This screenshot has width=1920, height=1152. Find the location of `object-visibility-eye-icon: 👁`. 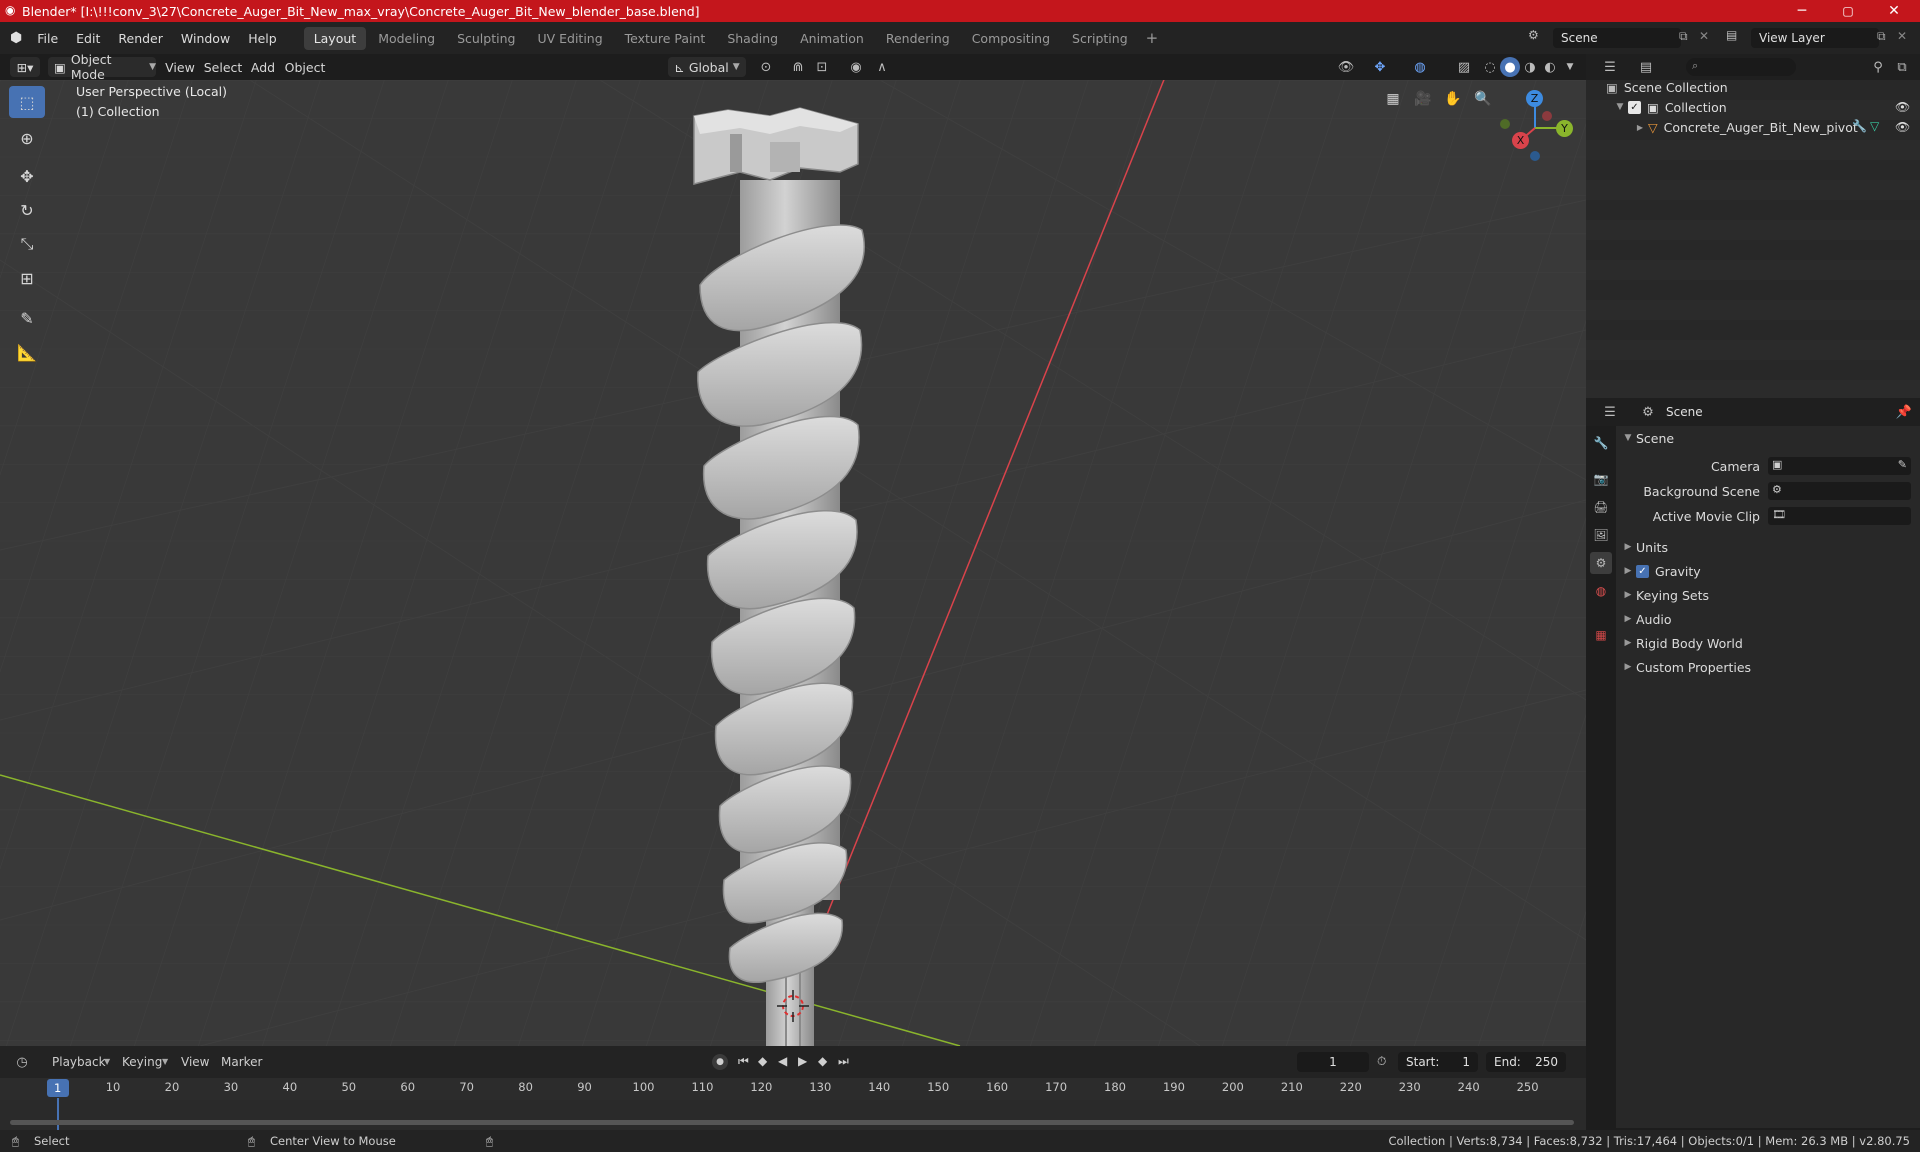

object-visibility-eye-icon: 👁 is located at coordinates (1902, 127).